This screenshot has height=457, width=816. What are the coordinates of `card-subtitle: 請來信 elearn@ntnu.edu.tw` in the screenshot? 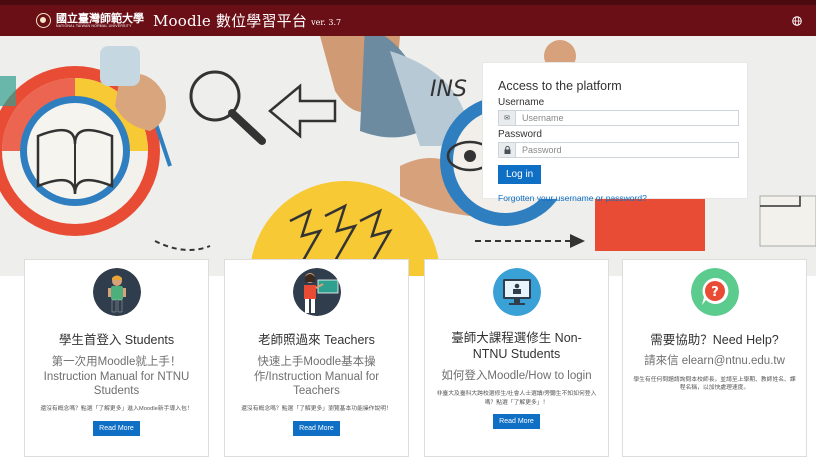 It's located at (714, 361).